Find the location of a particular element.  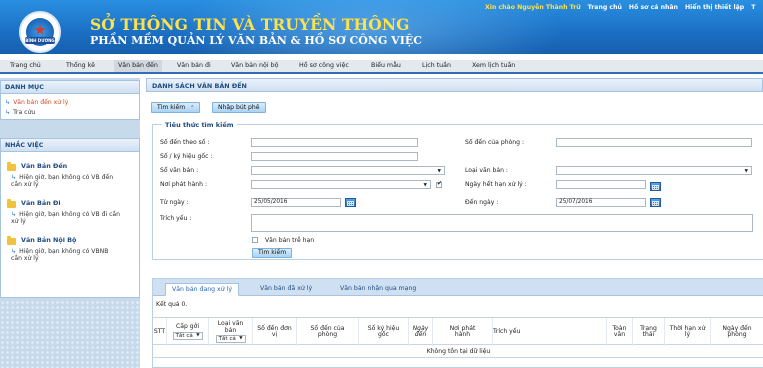

menu-item-incoming-docs: Văn bản đến is located at coordinates (138, 66).